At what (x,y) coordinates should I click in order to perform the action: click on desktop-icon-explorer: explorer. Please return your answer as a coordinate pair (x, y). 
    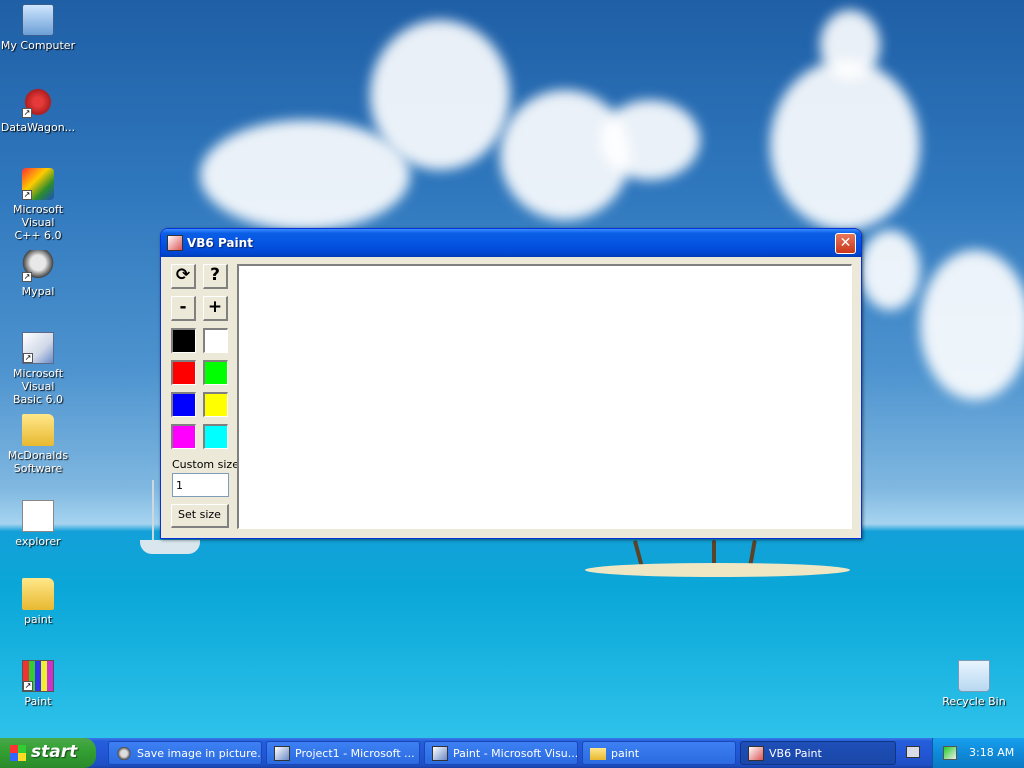
    Looking at the image, I should click on (38, 524).